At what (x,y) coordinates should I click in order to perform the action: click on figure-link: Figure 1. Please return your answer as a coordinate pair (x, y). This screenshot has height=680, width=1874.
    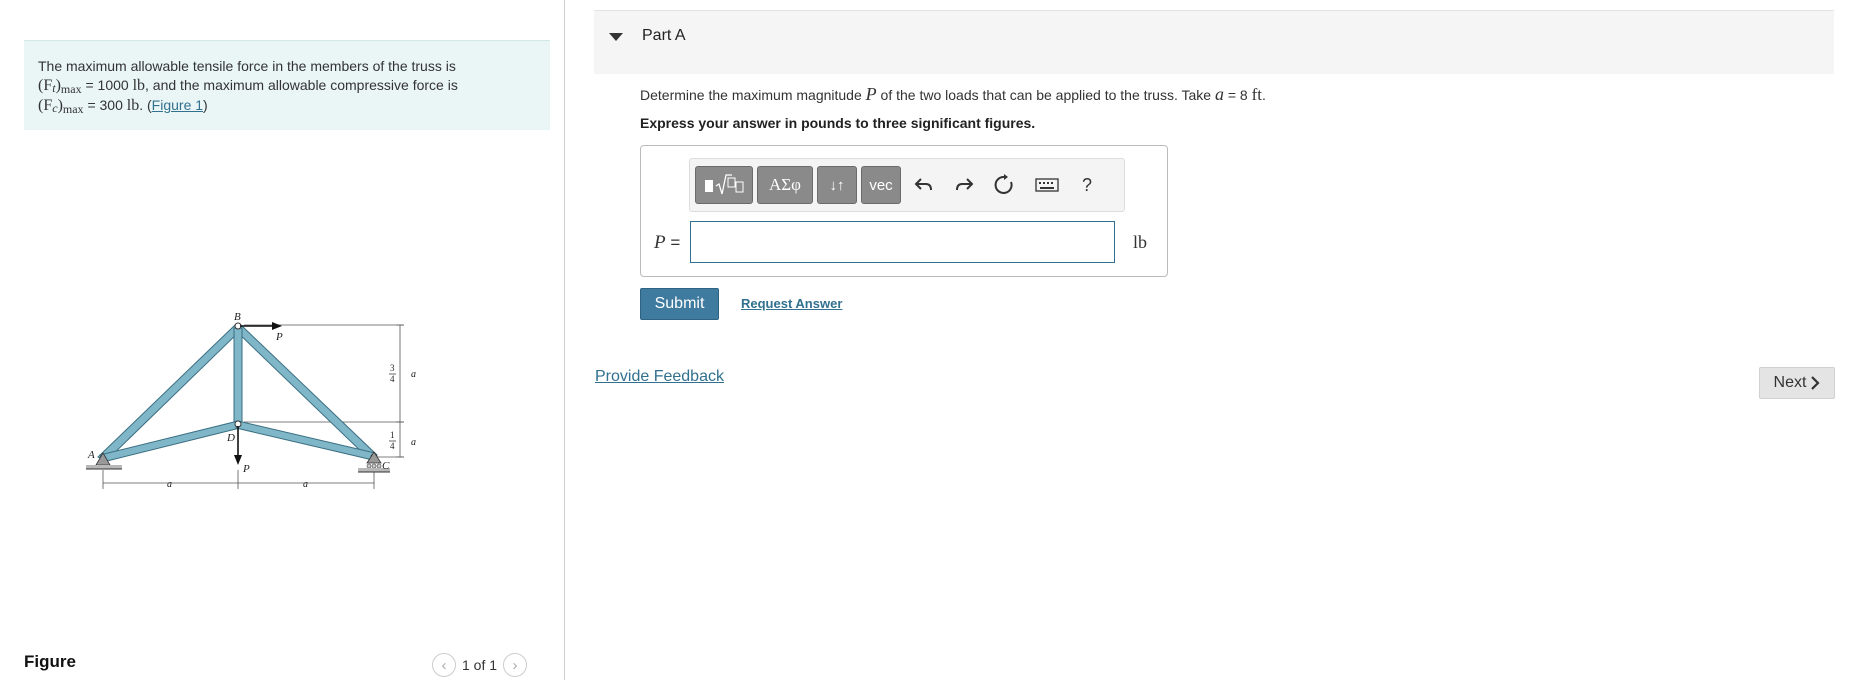
    Looking at the image, I should click on (177, 105).